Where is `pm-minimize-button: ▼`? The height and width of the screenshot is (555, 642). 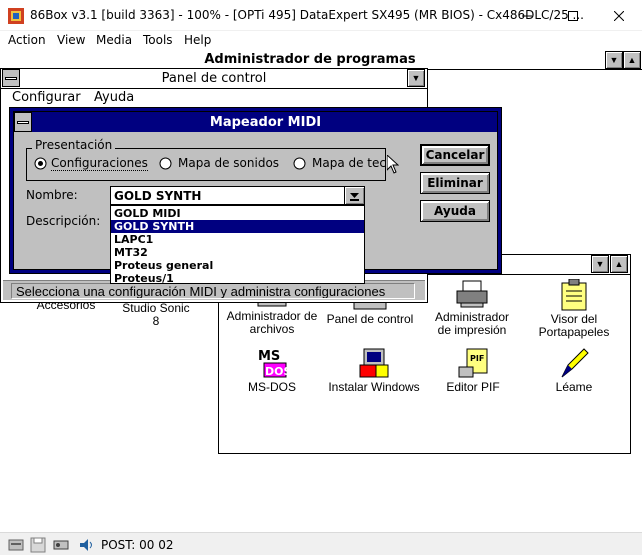 pm-minimize-button: ▼ is located at coordinates (614, 60).